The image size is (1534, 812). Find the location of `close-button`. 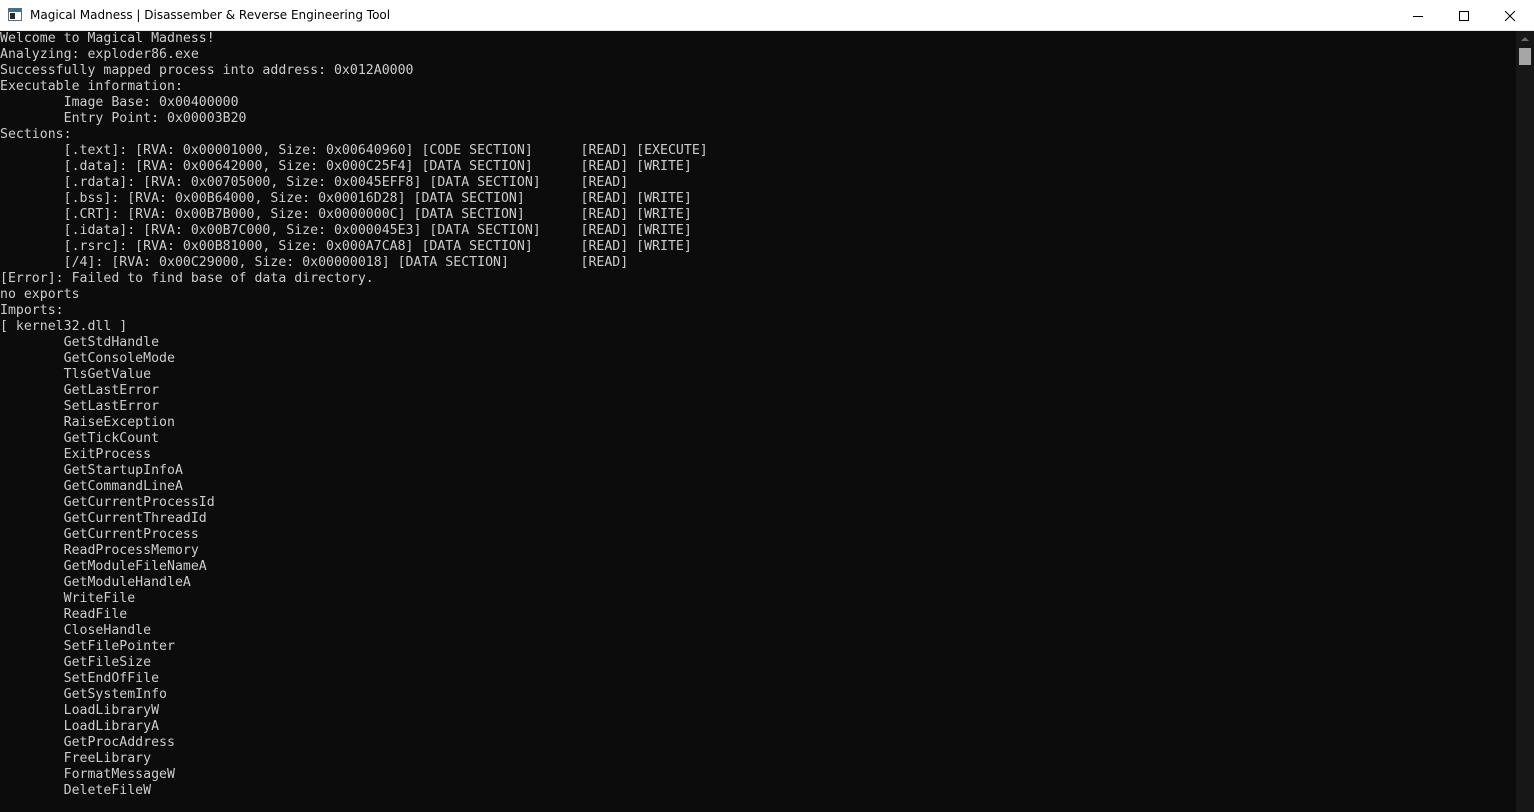

close-button is located at coordinates (1510, 15).